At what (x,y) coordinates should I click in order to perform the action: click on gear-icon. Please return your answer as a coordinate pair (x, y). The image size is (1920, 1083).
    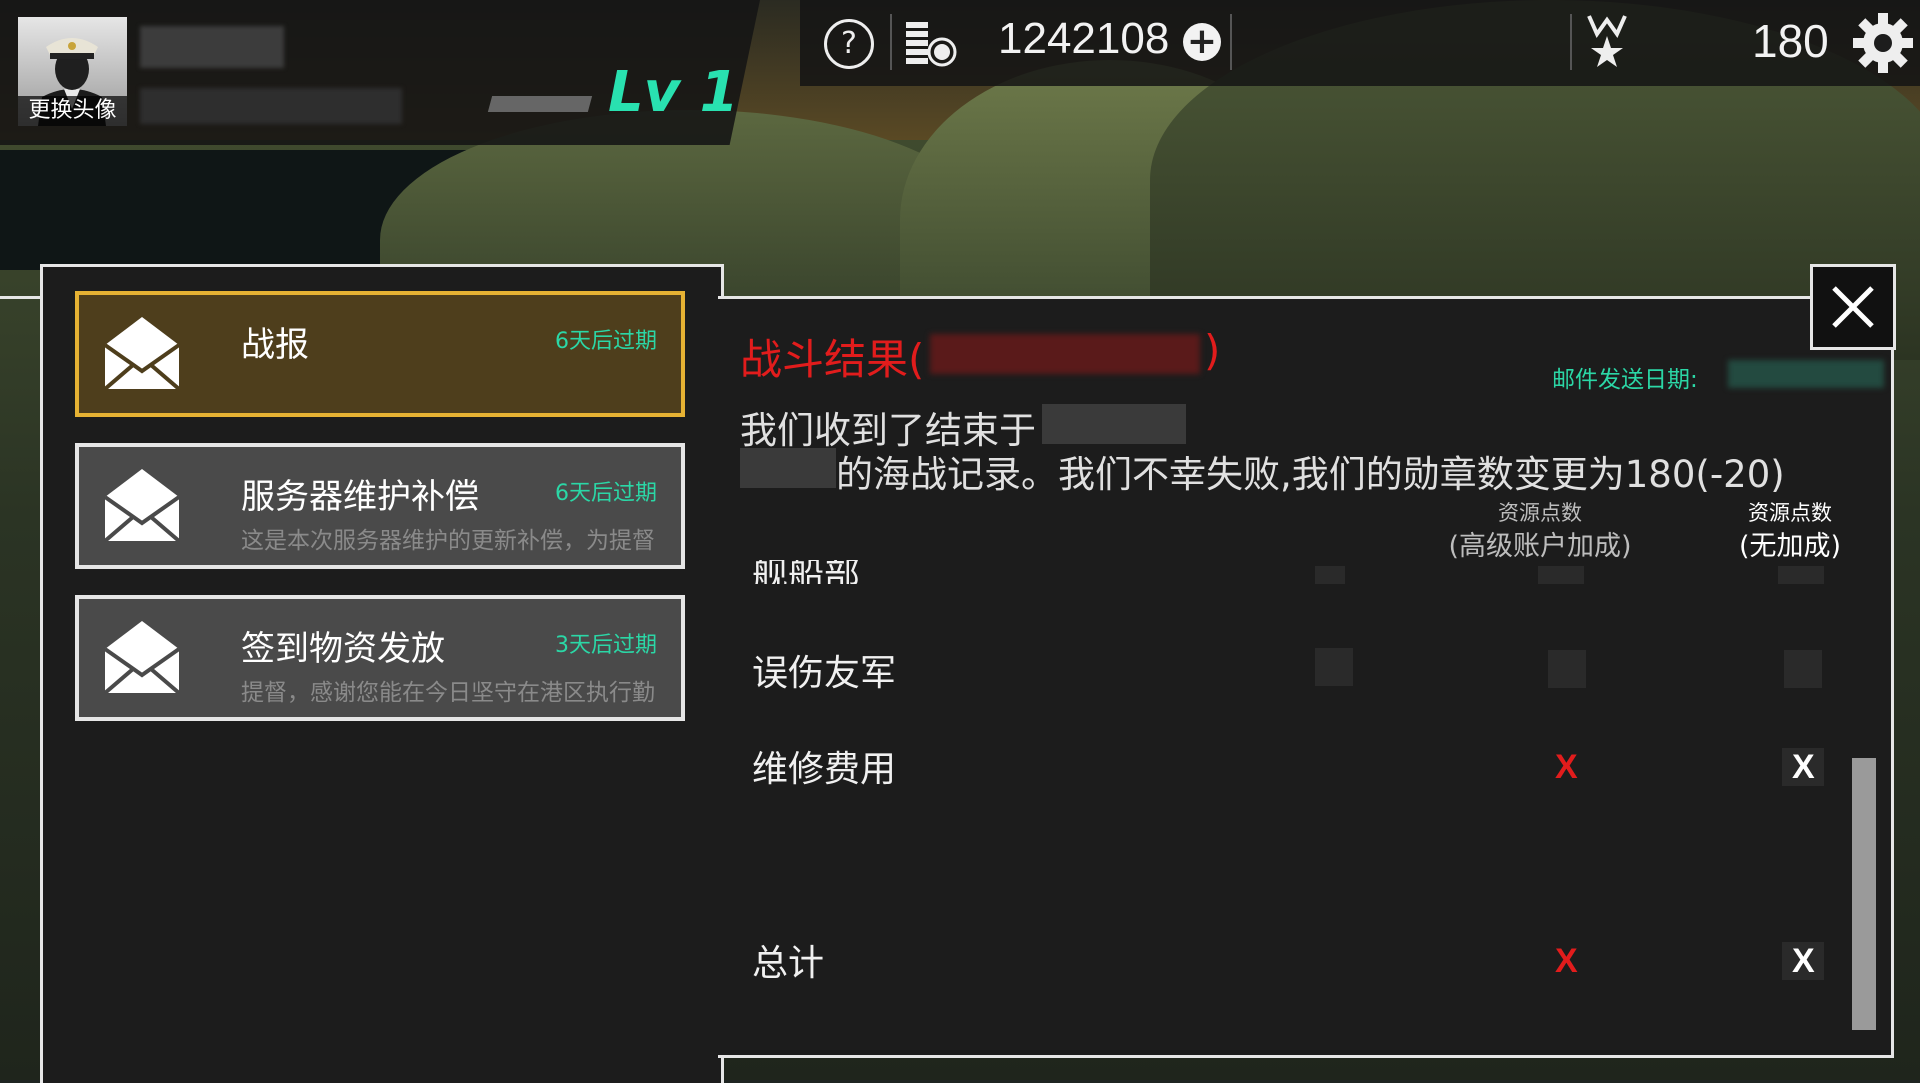
    Looking at the image, I should click on (1883, 43).